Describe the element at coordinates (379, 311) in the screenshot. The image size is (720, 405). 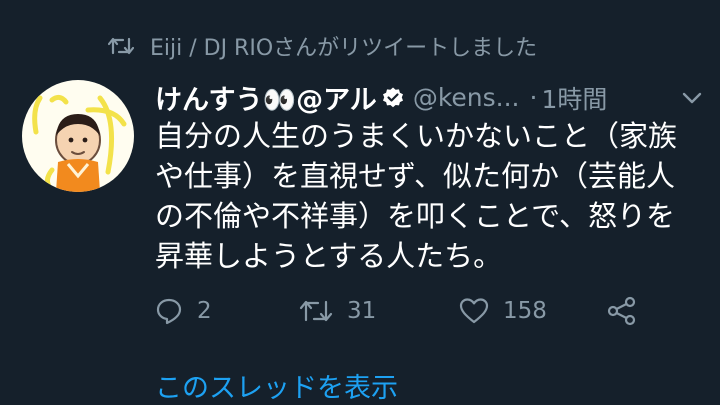
I see `retweet-button: 31` at that location.